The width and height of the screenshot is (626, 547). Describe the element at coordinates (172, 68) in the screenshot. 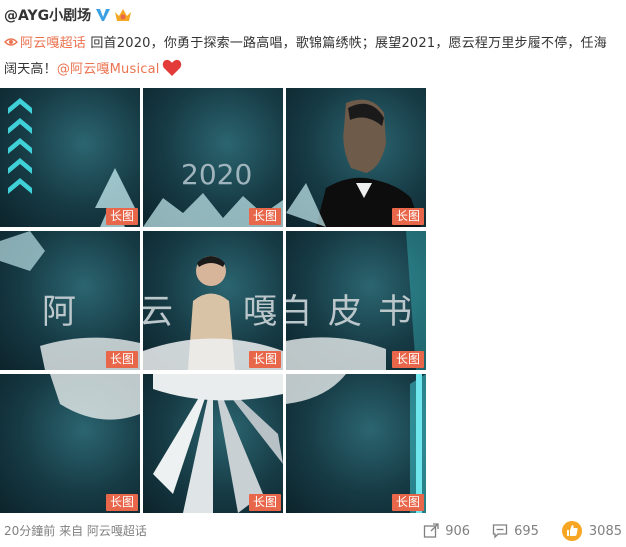

I see `heart-icon` at that location.